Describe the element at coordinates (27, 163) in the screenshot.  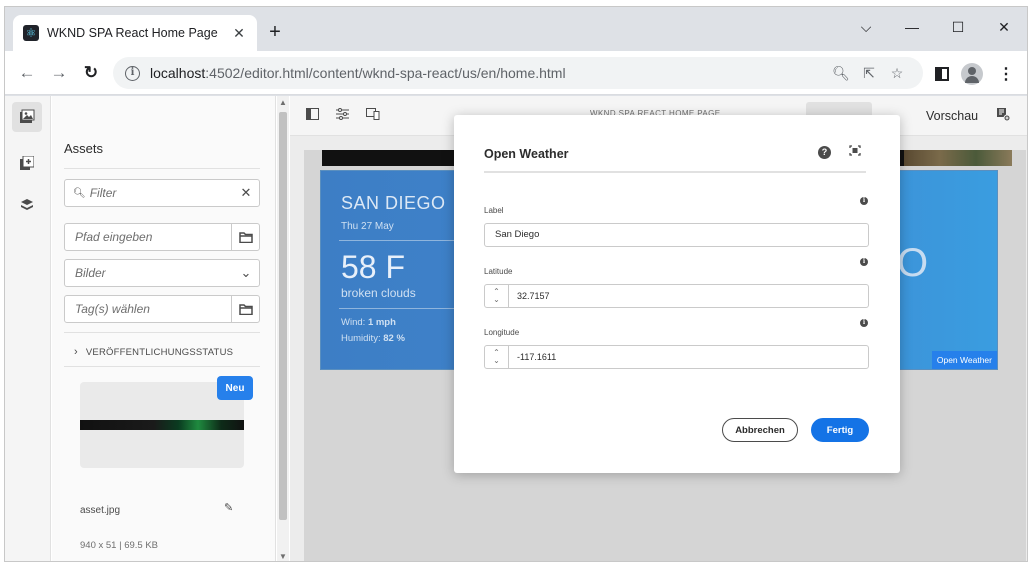
I see `components-icon` at that location.